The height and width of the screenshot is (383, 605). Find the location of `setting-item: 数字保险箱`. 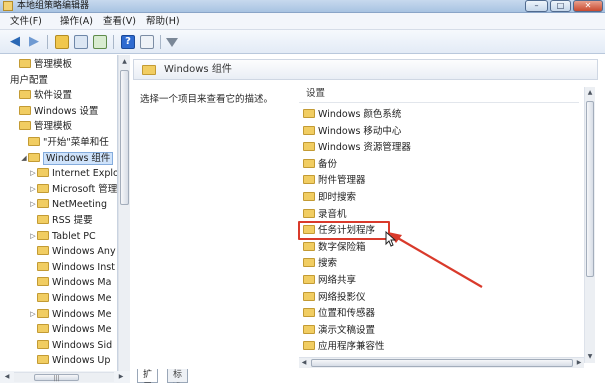

setting-item: 数字保险箱 is located at coordinates (334, 248).